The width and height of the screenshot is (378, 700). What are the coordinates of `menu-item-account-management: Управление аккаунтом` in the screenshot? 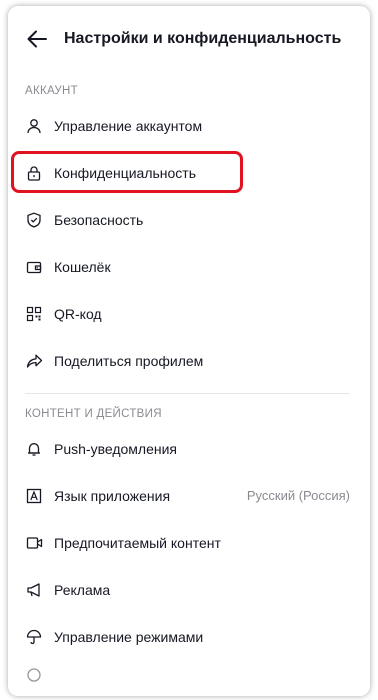 It's located at (189, 125).